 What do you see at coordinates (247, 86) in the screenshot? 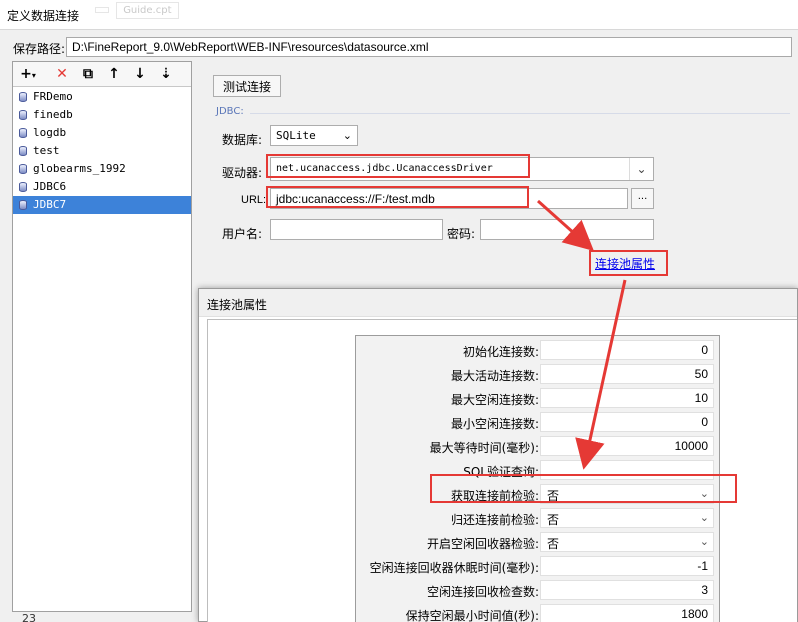
I see `test-connection-button: 测试连接` at bounding box center [247, 86].